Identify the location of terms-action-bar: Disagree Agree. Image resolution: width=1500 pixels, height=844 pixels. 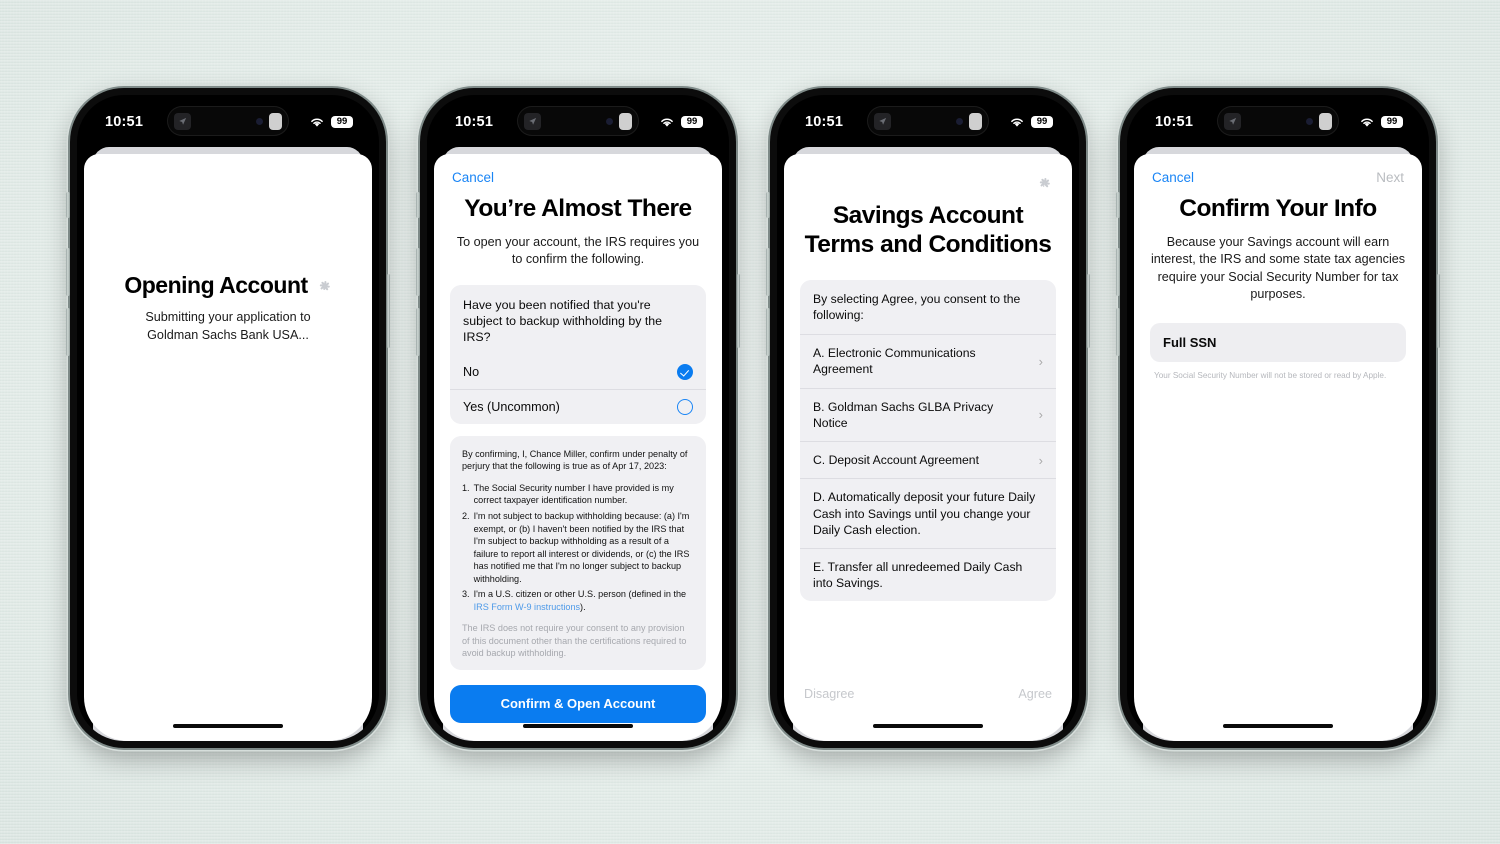
(928, 694).